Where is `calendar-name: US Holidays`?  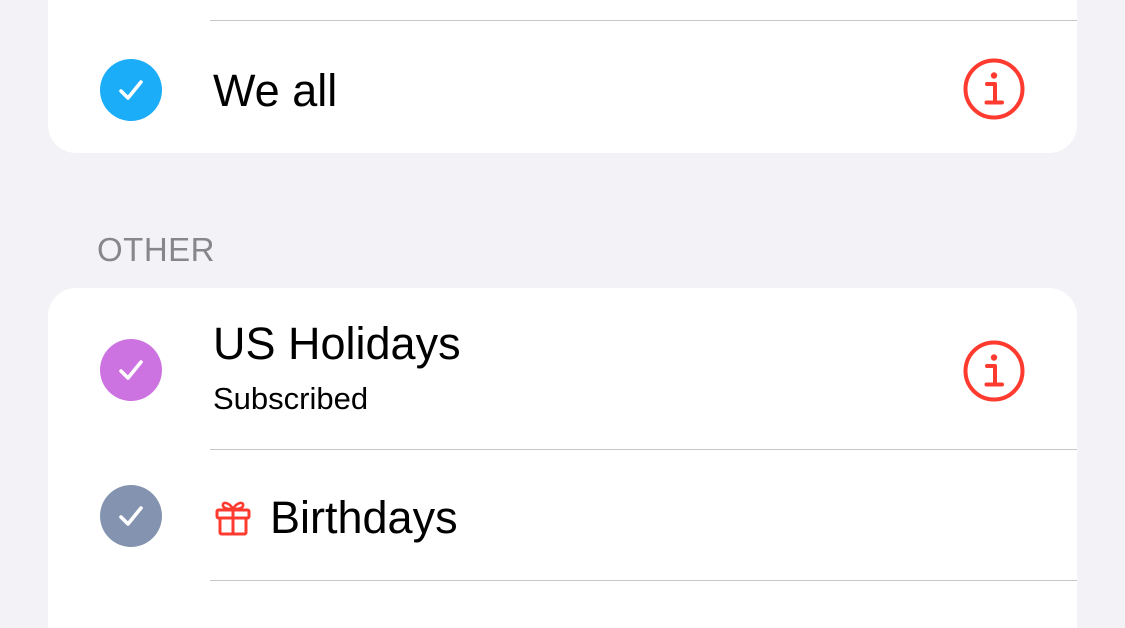
calendar-name: US Holidays is located at coordinates (337, 343).